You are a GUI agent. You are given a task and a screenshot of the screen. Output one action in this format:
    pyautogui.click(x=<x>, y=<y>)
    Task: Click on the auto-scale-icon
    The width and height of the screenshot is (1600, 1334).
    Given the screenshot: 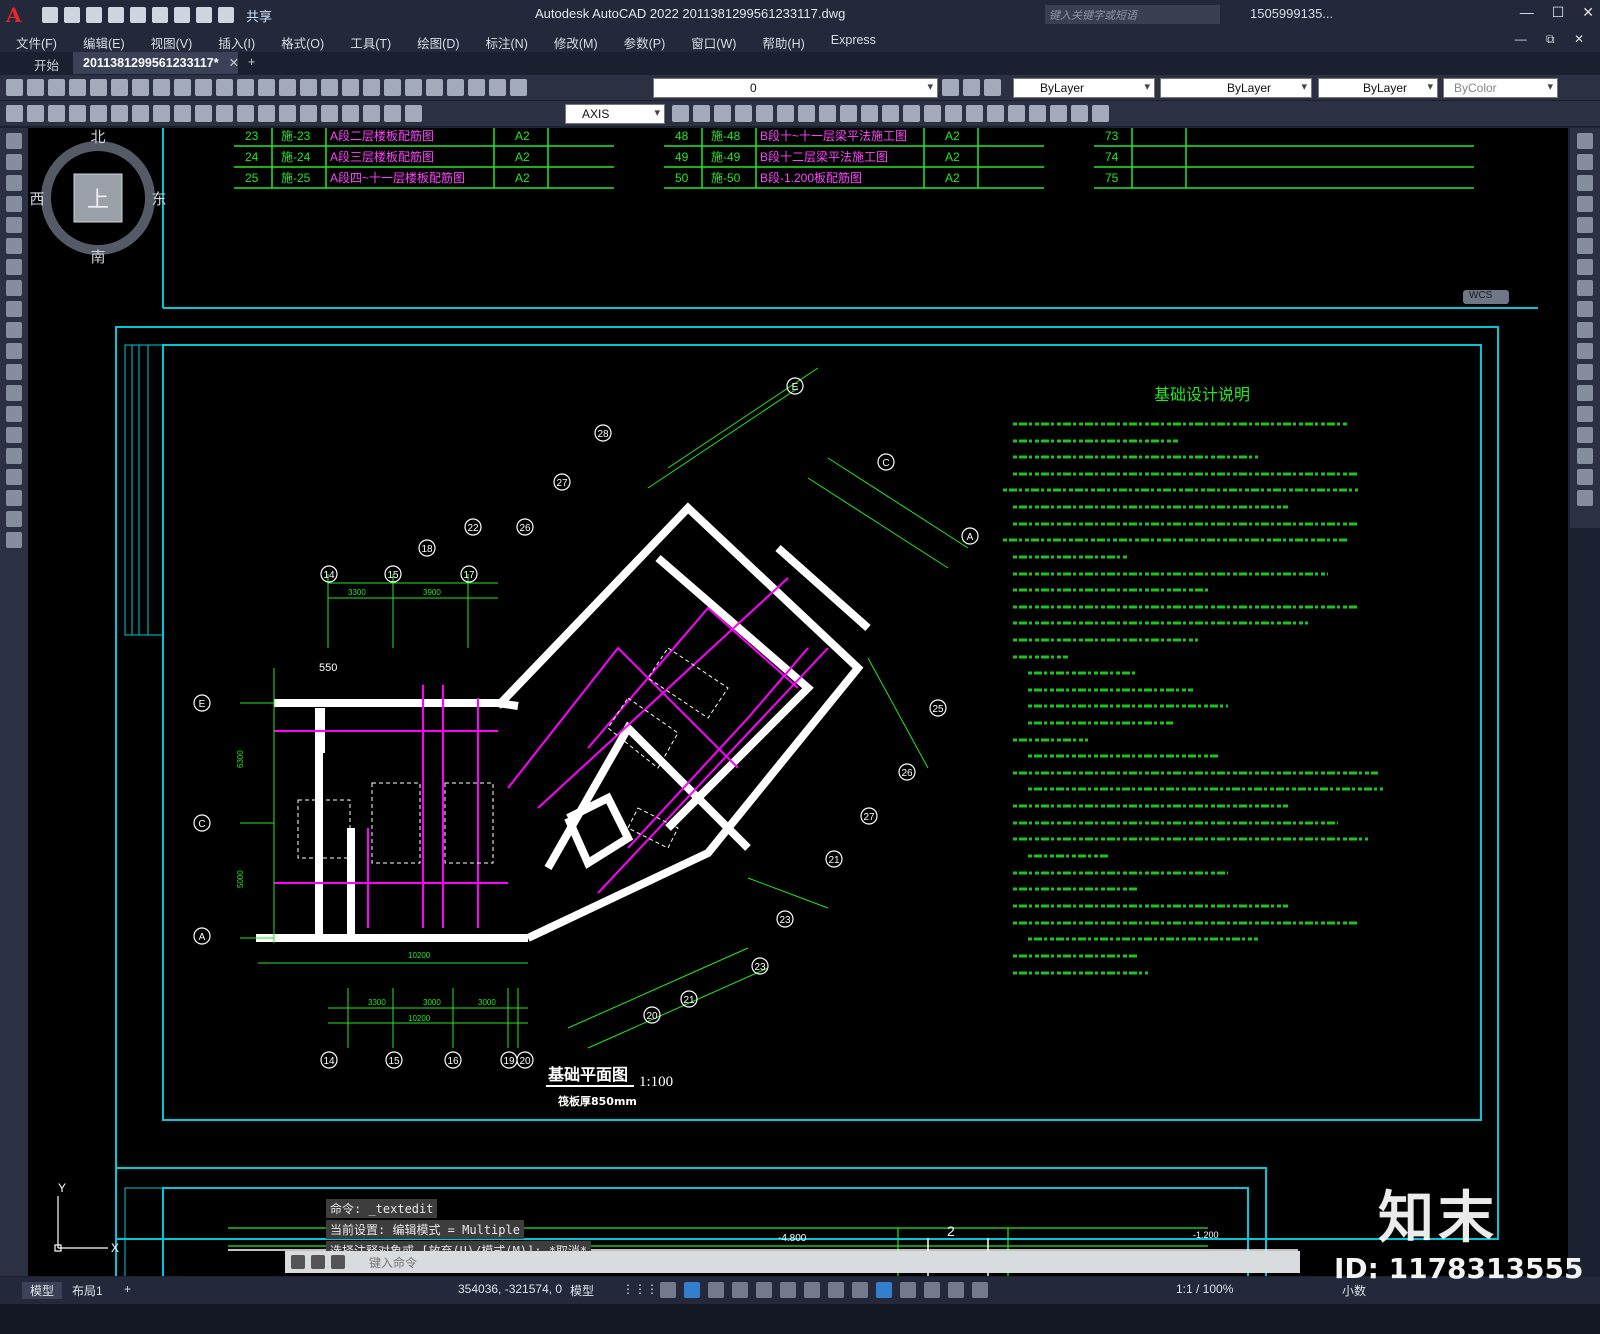 What is the action you would take?
    pyautogui.click(x=980, y=1290)
    